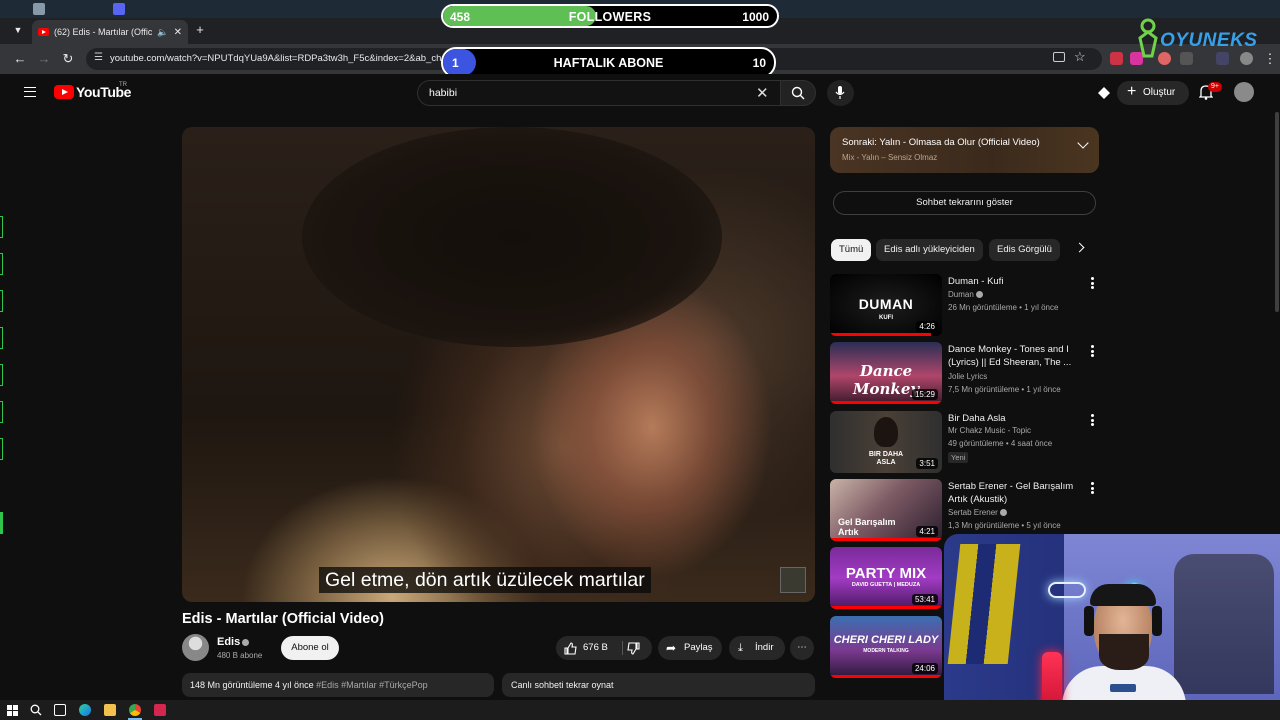 This screenshot has width=1280, height=720. What do you see at coordinates (658, 685) in the screenshot?
I see `chat-replay-button: Canlı sohbeti tekrar oynat` at bounding box center [658, 685].